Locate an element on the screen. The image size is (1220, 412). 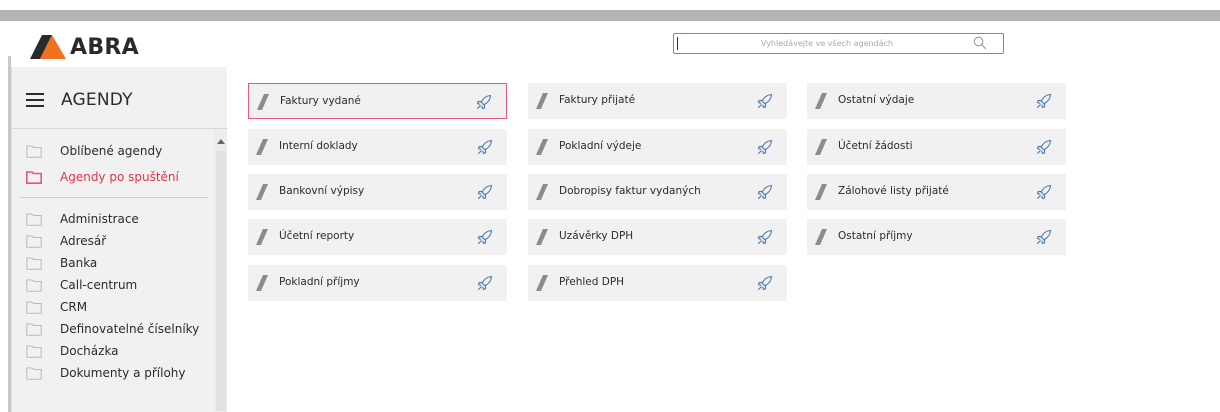
sidebar-item-label: Call-centrum is located at coordinates (99, 285).